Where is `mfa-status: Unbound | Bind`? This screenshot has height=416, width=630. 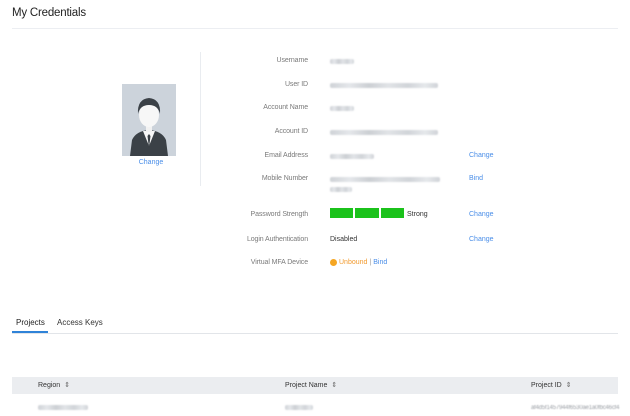 mfa-status: Unbound | Bind is located at coordinates (358, 262).